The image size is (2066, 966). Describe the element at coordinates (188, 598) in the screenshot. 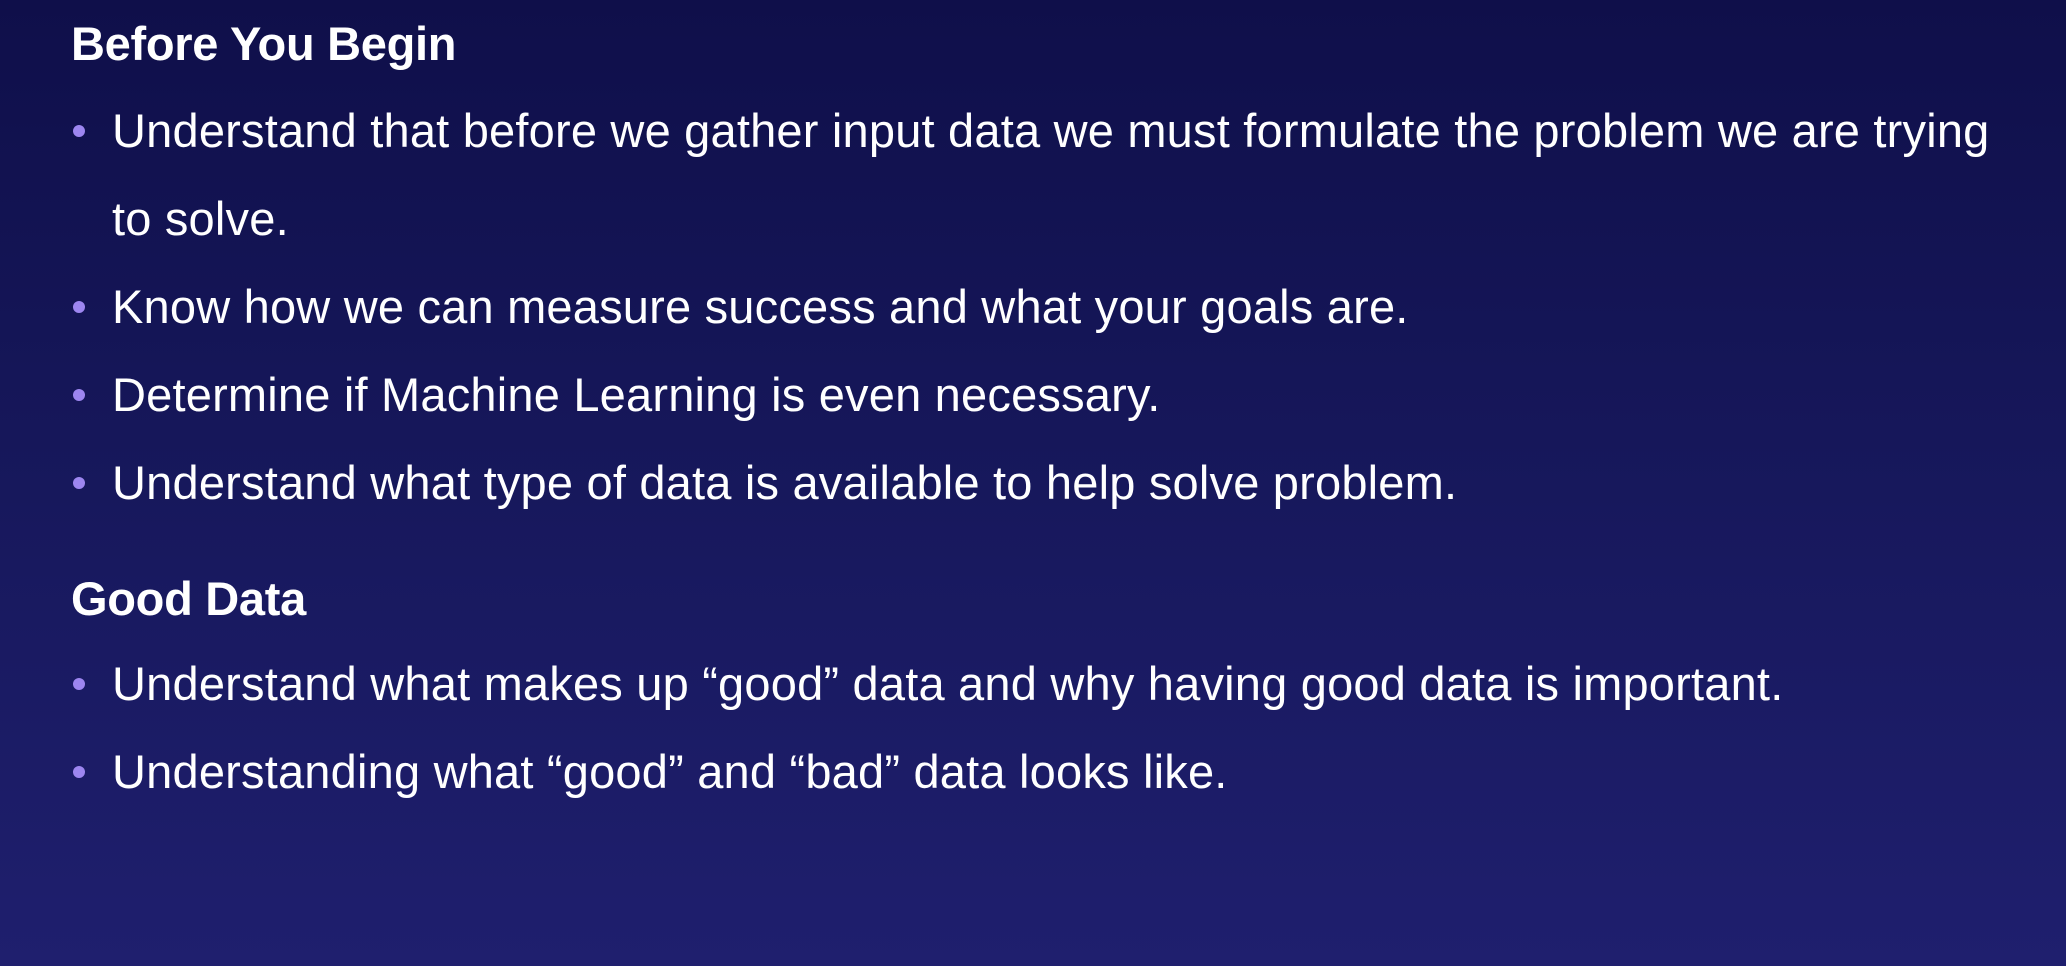

I see `section-title-good-data: Good Data` at that location.